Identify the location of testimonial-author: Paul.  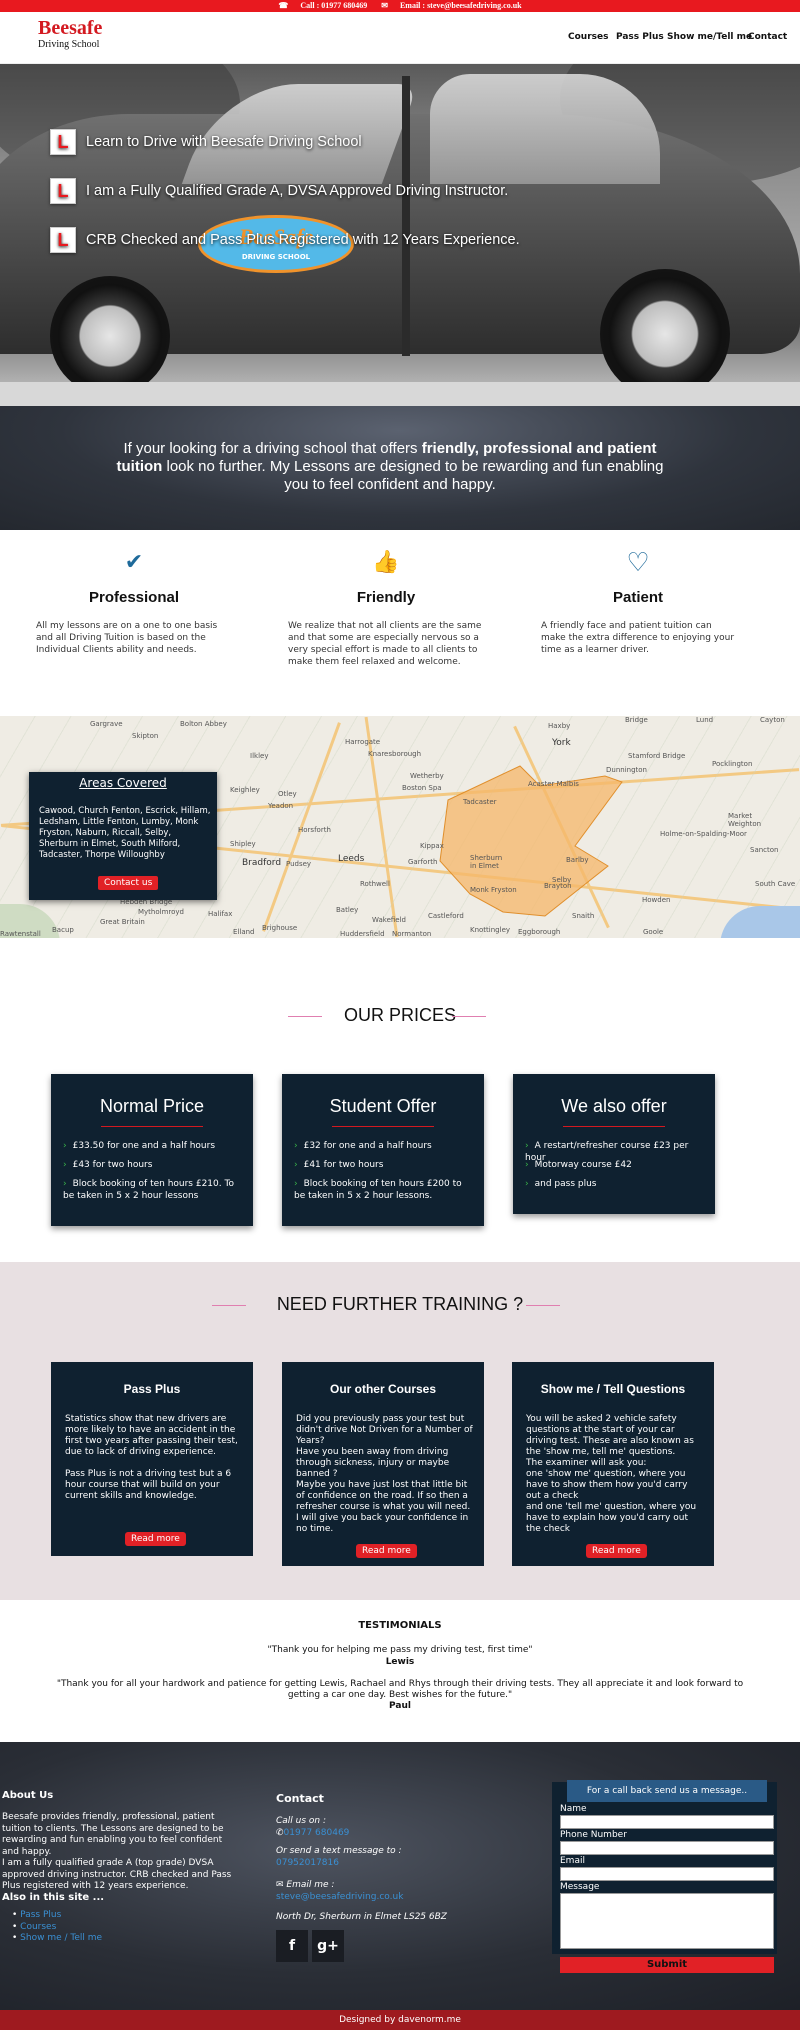
(400, 1706).